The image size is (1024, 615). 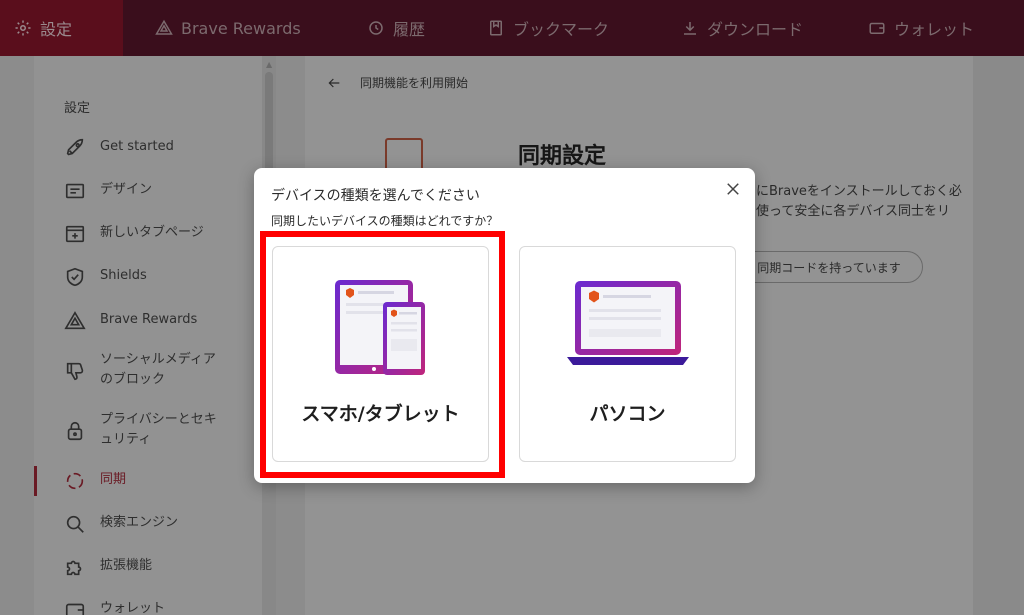 What do you see at coordinates (75, 234) in the screenshot?
I see `new-tab-icon` at bounding box center [75, 234].